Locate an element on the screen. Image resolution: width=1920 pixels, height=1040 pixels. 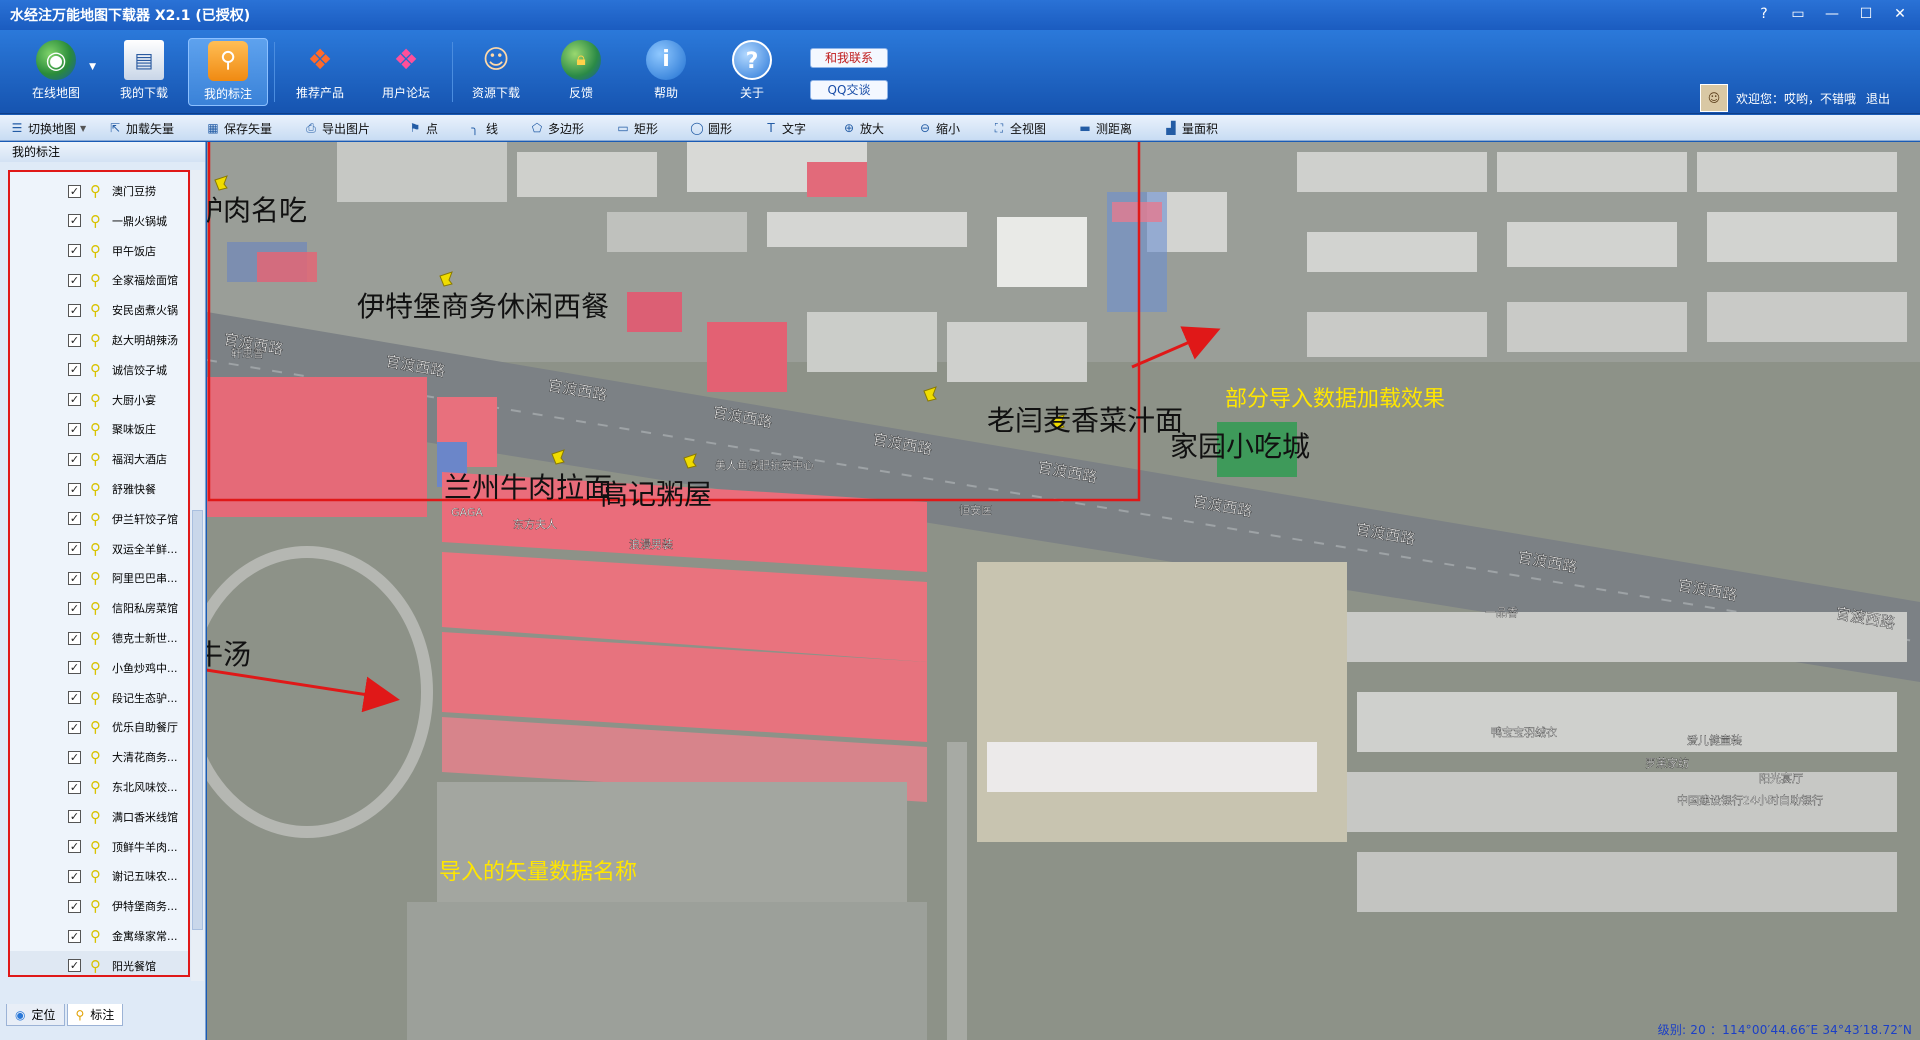
poi-label: 一品香 is located at coordinates (1501, 612).